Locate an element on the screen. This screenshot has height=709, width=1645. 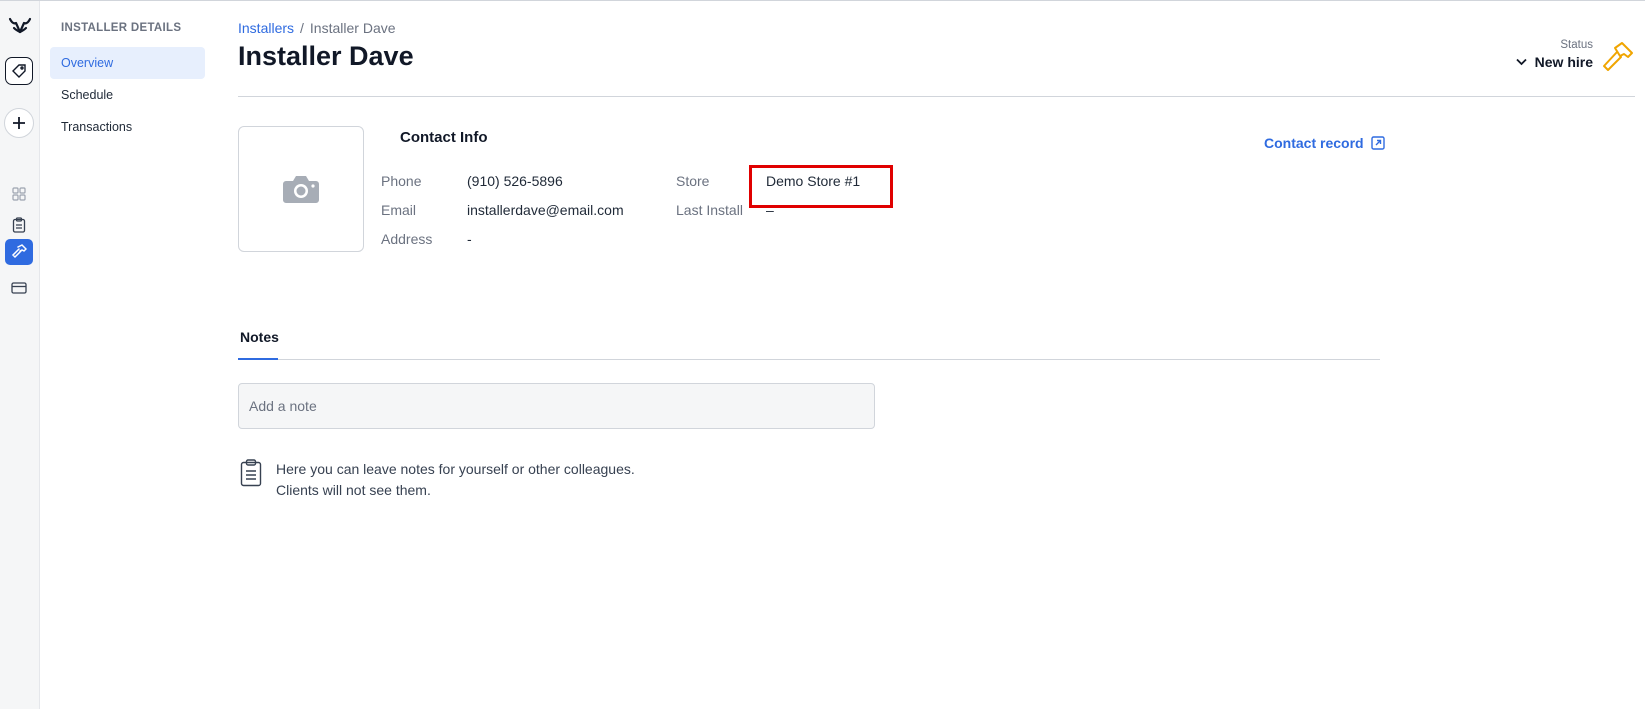
subnav-item-transactions: Transactions is located at coordinates (127, 127).